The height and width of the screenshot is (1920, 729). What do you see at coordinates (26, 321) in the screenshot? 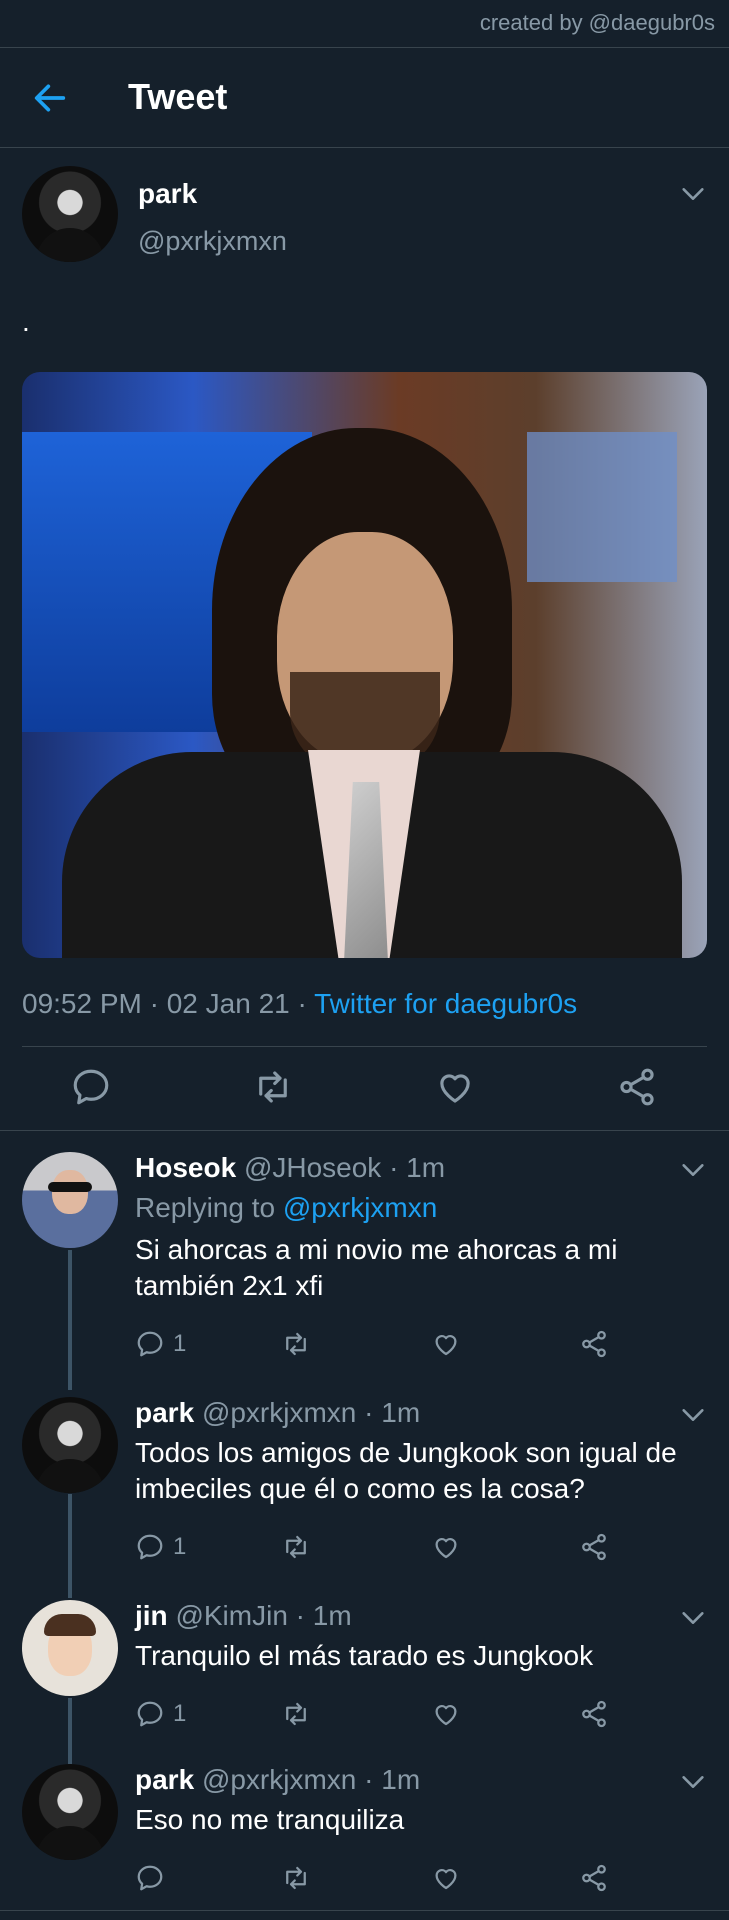
I see `tweet-text: .` at bounding box center [26, 321].